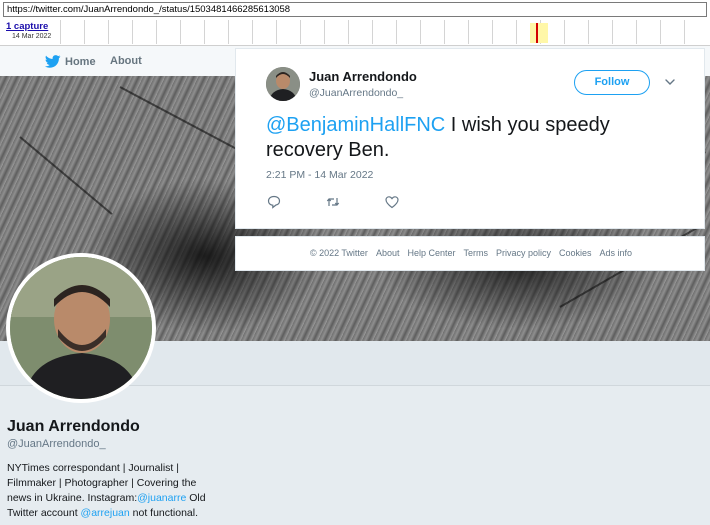 The height and width of the screenshot is (525, 710). I want to click on retweet-icon, so click(333, 202).